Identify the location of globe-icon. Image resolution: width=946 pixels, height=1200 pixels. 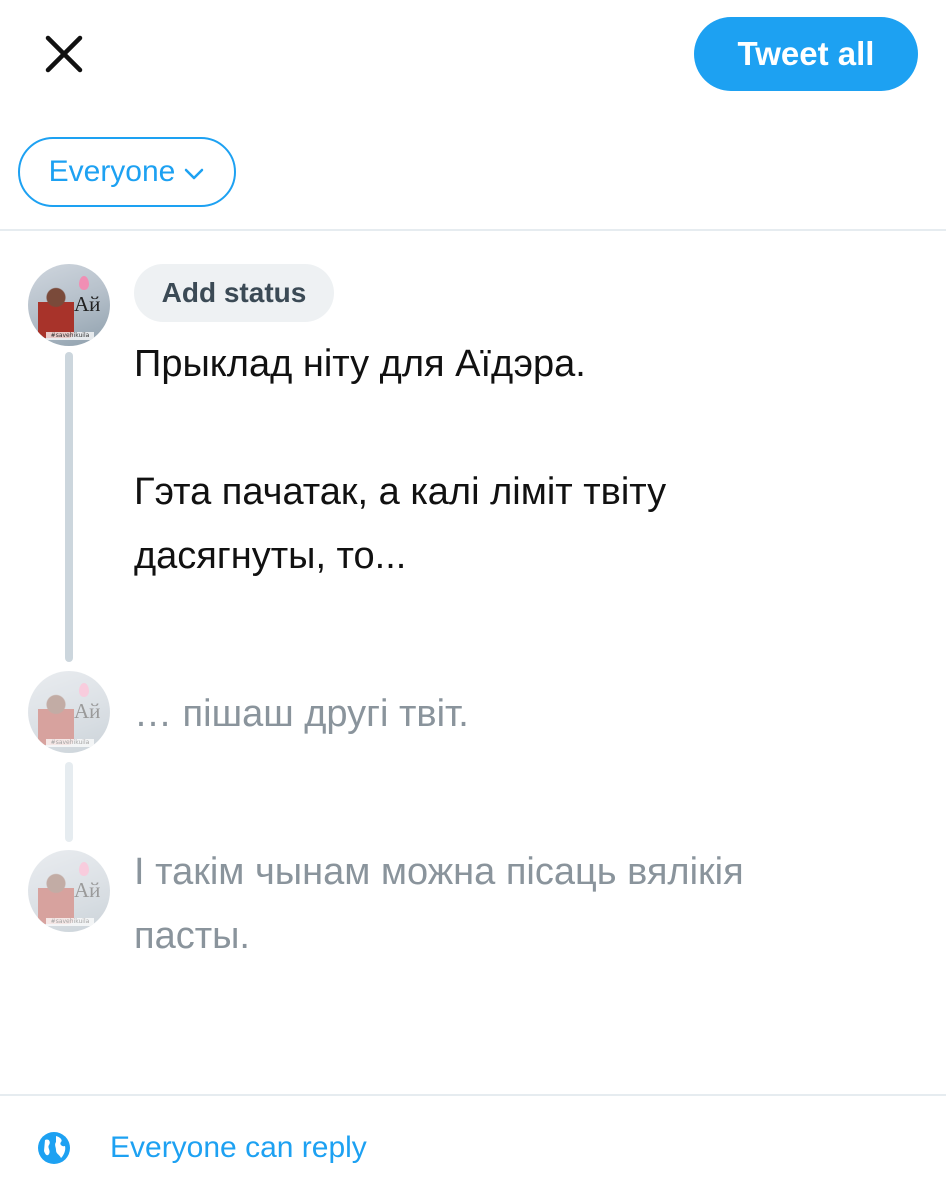
(54, 1148).